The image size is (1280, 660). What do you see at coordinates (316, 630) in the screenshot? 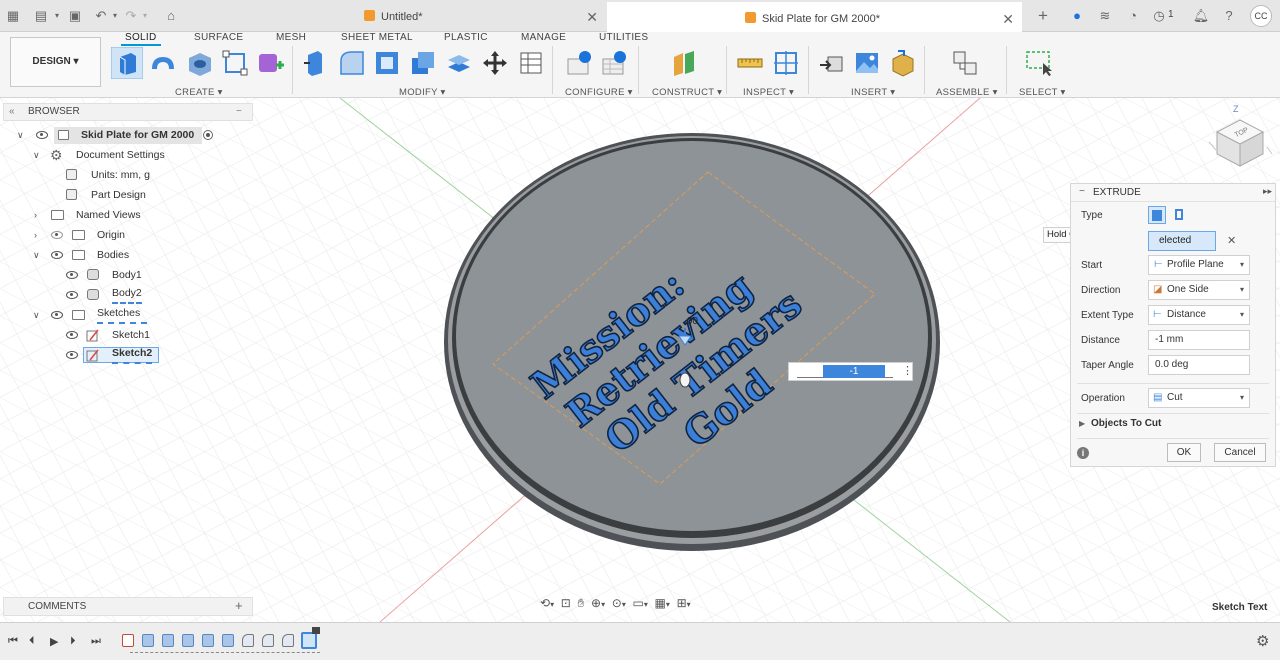
I see `timeline-marker` at bounding box center [316, 630].